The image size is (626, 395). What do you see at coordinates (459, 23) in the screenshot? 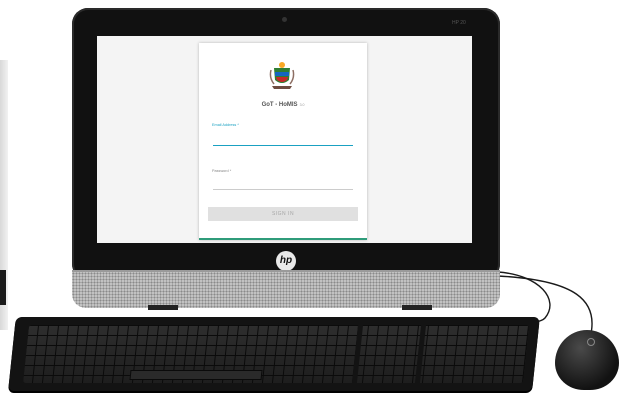
I see `bezel-label: HP 20` at bounding box center [459, 23].